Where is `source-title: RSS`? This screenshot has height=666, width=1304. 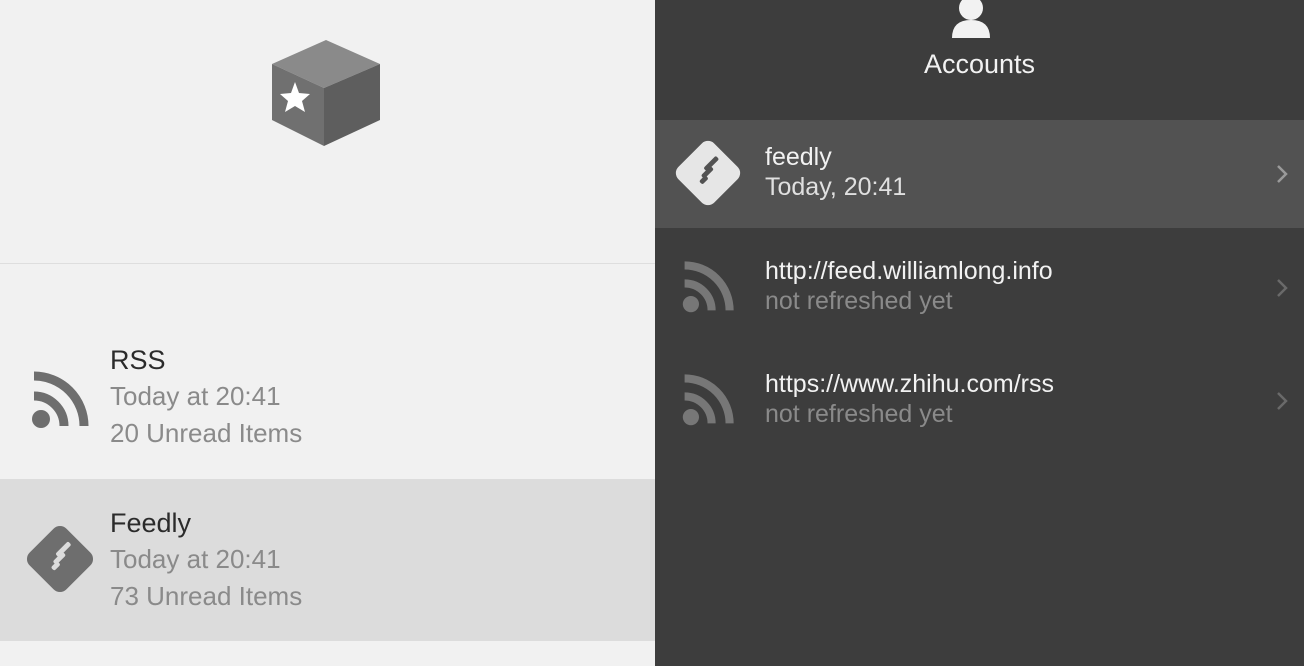
source-title: RSS is located at coordinates (138, 360).